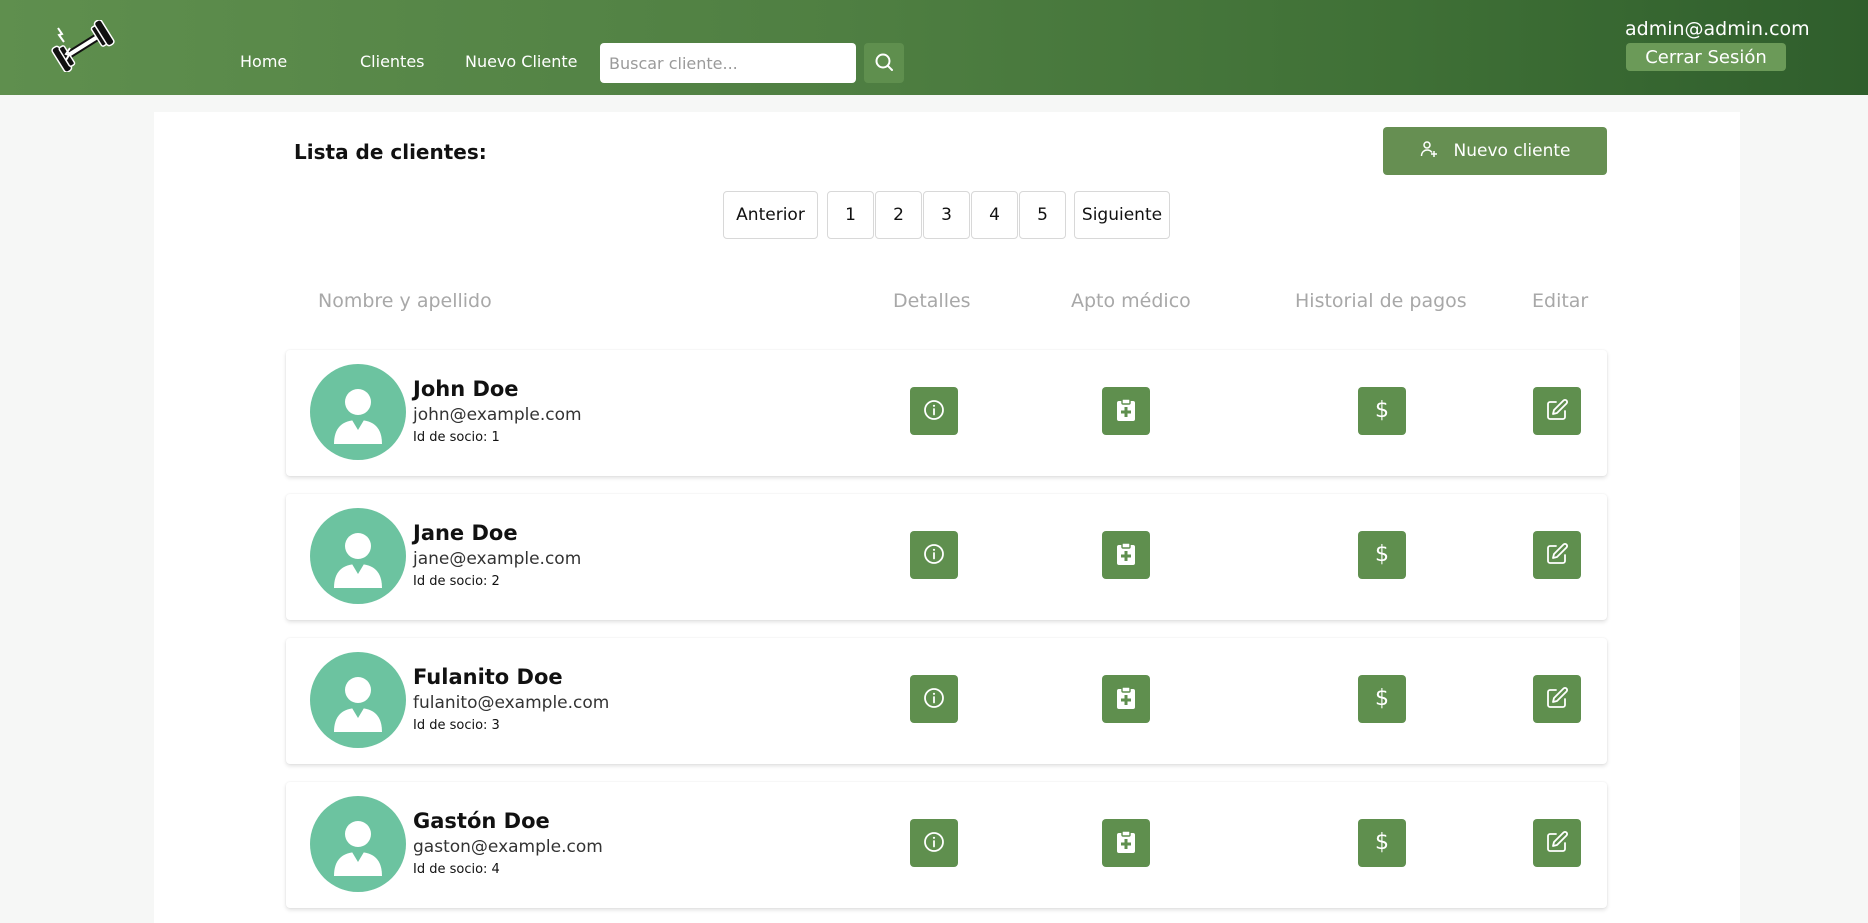  What do you see at coordinates (456, 869) in the screenshot?
I see `client-member-id: Id de socio: 4` at bounding box center [456, 869].